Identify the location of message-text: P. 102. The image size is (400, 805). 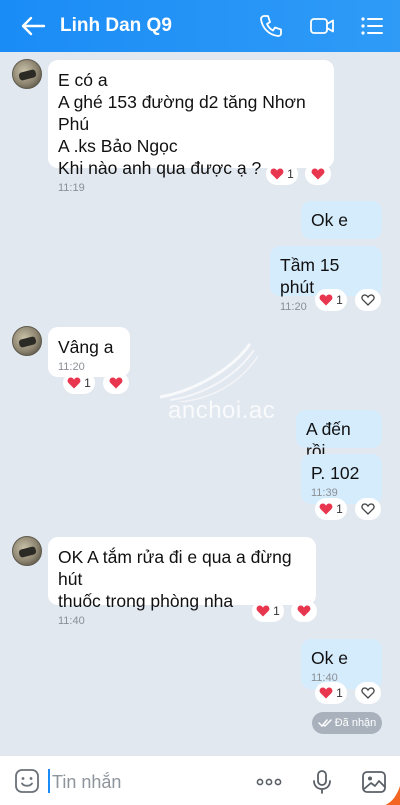
(335, 473).